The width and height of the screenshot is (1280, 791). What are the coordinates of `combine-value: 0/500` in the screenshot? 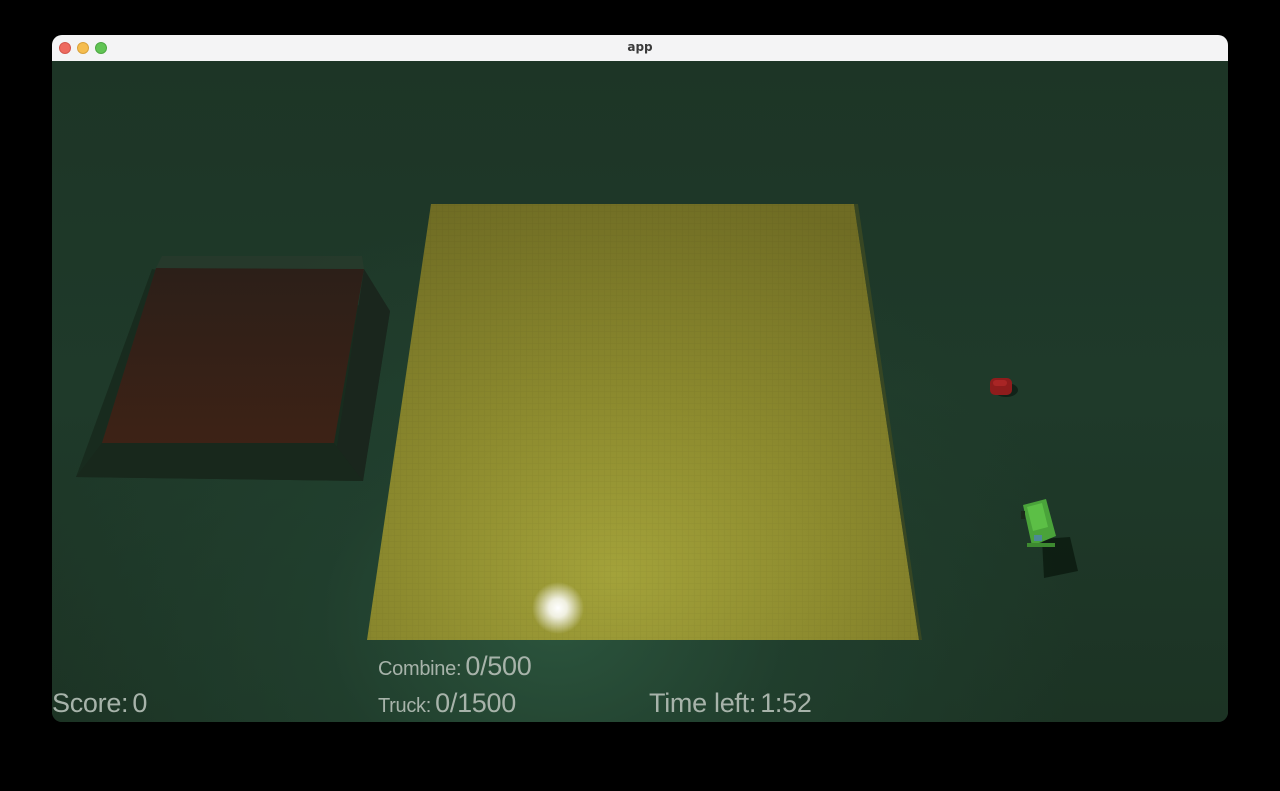 It's located at (498, 666).